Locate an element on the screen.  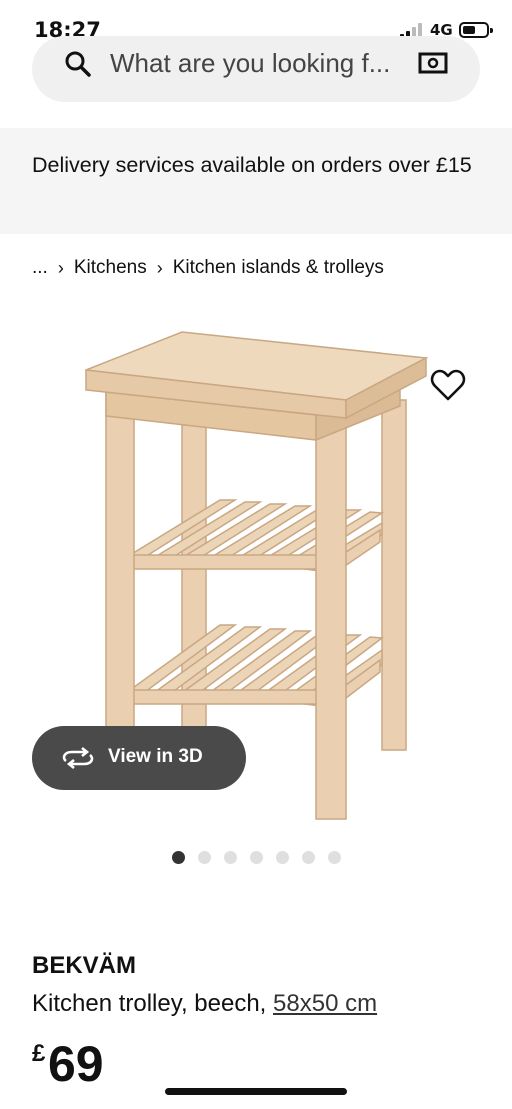
breadcrumb-item-kitchen-islands: Kitchen islands & trolleys is located at coordinates (278, 268).